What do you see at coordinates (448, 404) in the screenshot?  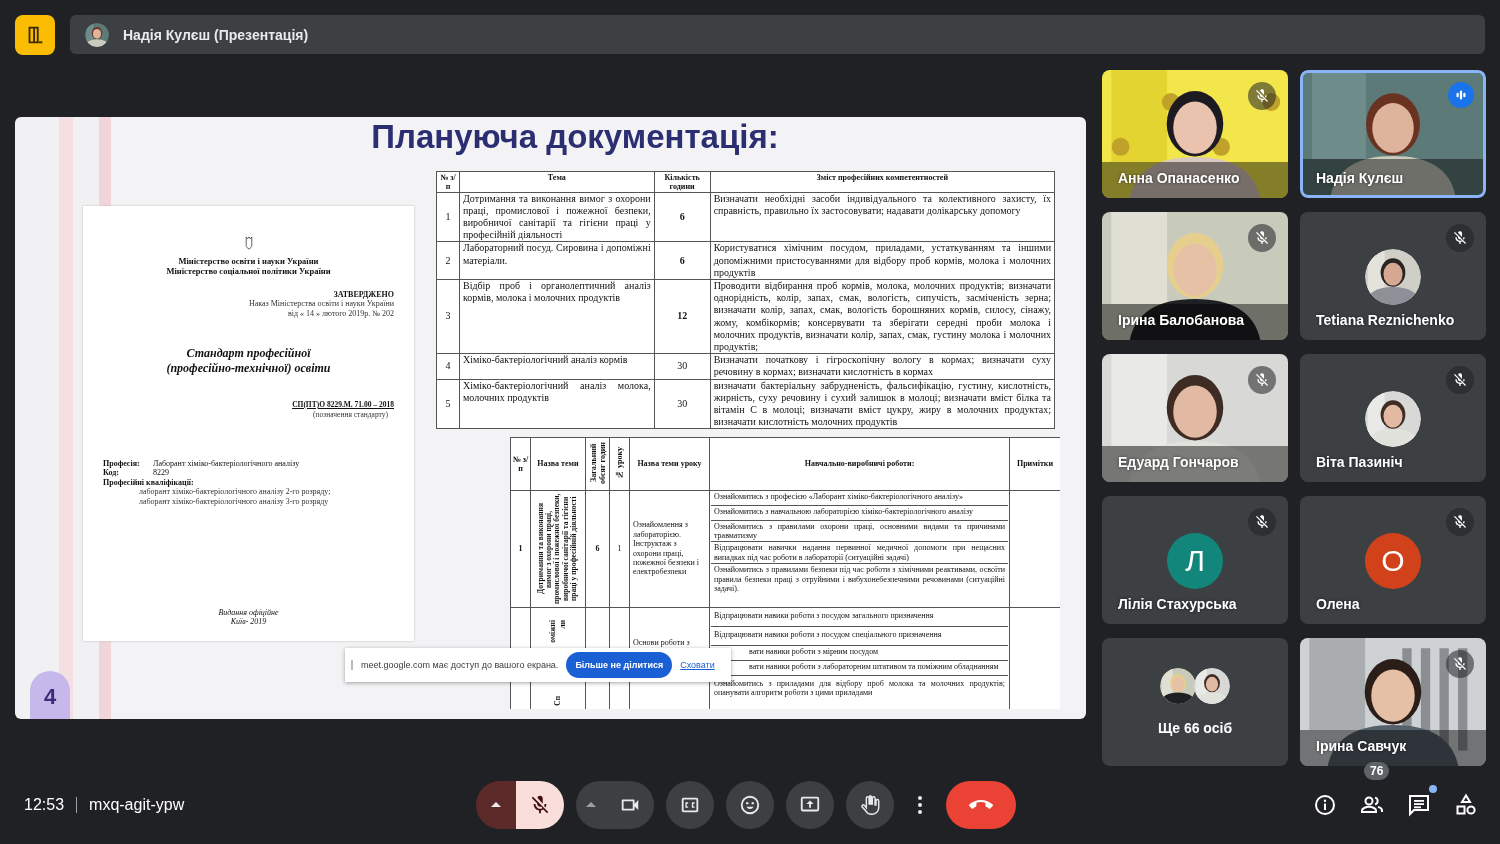 I see `table-cell: 5` at bounding box center [448, 404].